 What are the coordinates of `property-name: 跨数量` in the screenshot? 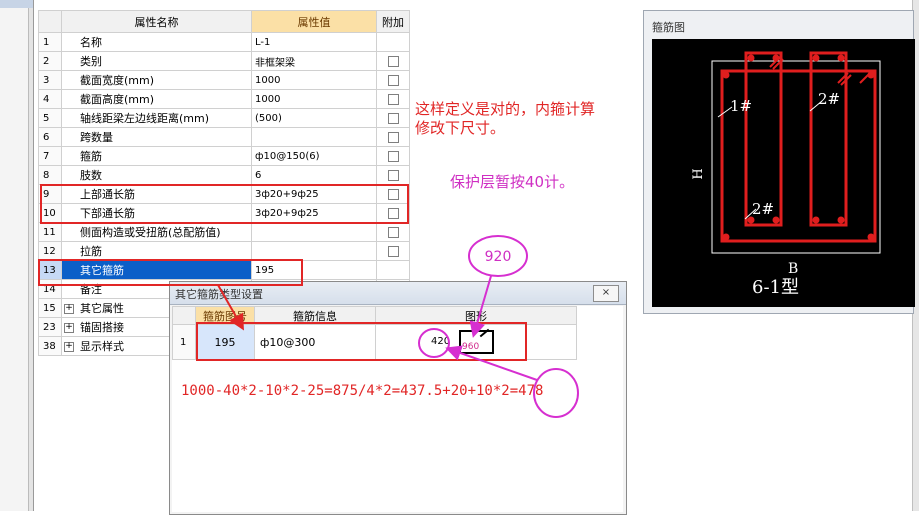 It's located at (156, 137).